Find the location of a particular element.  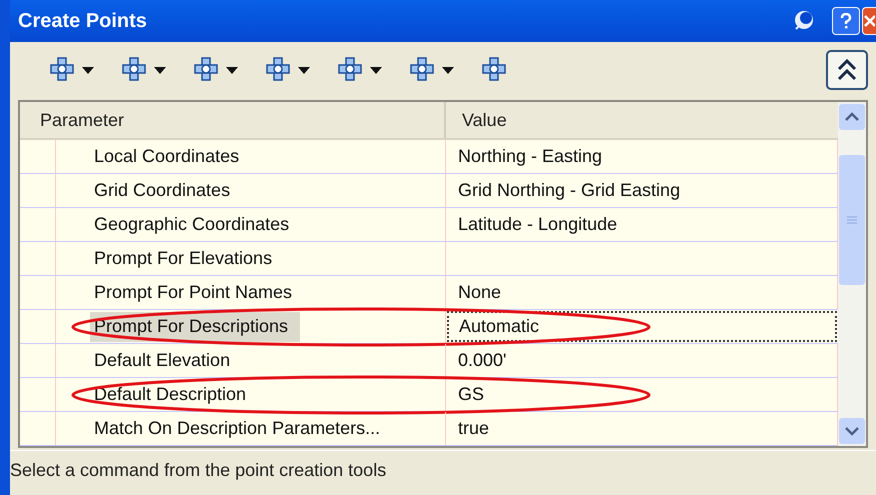

value-text: None is located at coordinates (480, 292).